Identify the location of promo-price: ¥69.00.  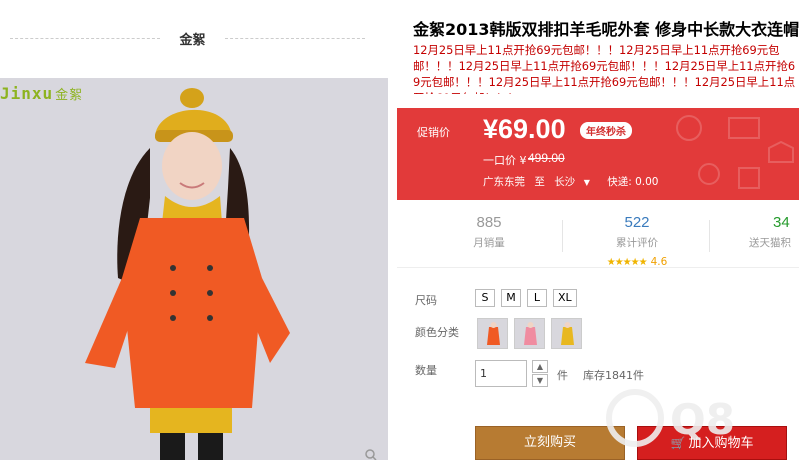
(524, 129).